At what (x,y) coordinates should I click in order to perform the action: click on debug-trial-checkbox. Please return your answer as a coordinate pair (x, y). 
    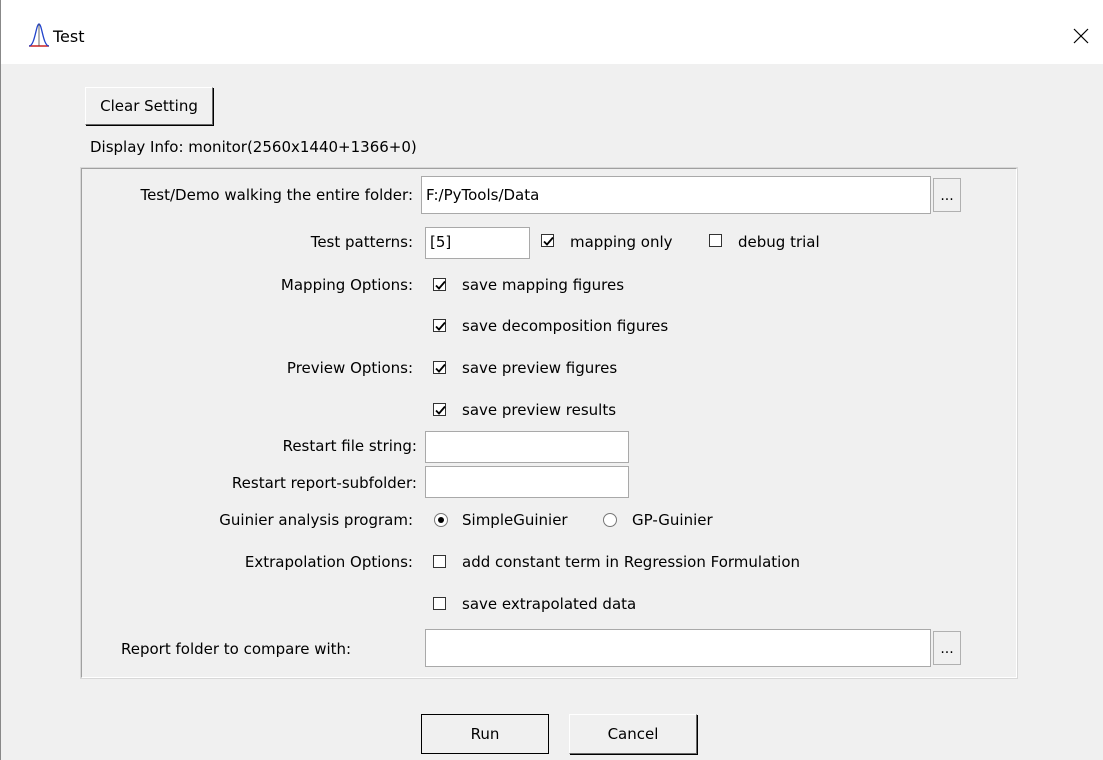
    Looking at the image, I should click on (715, 240).